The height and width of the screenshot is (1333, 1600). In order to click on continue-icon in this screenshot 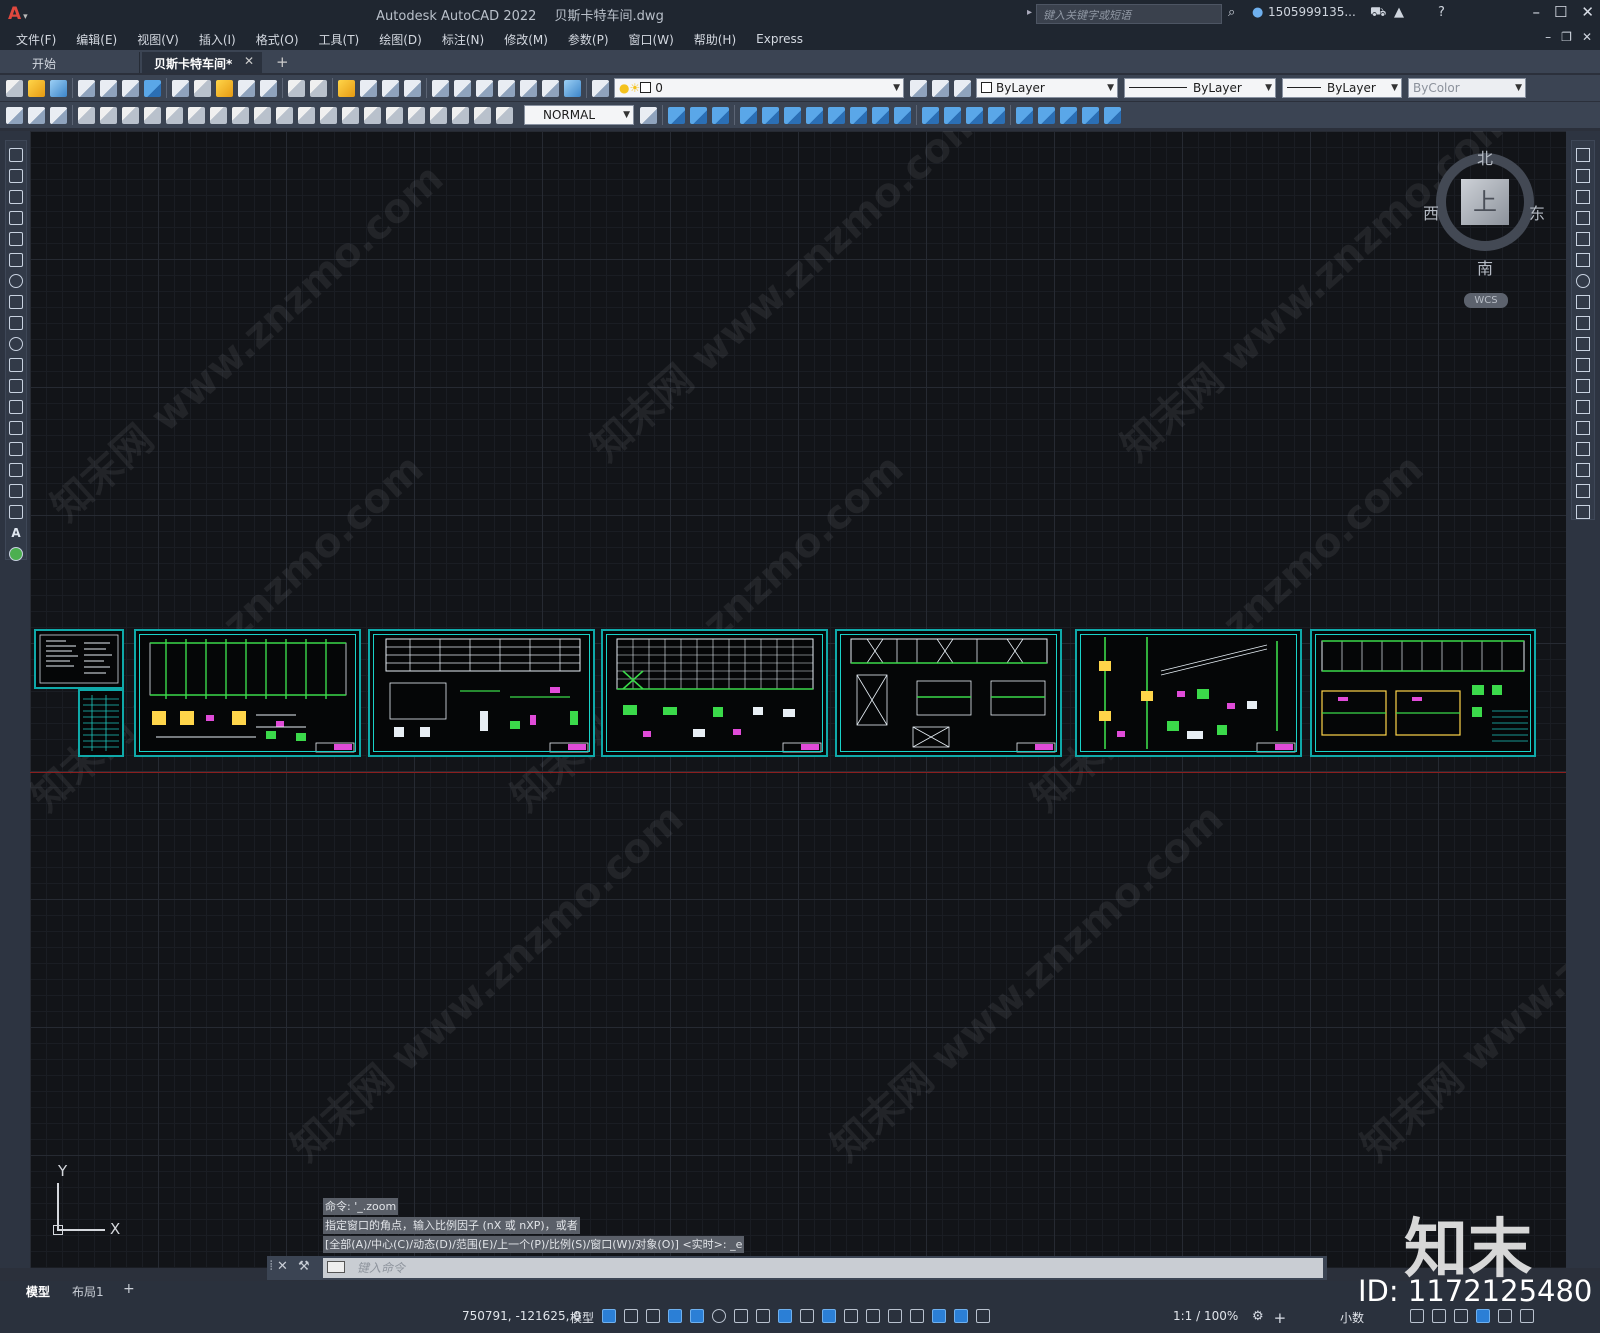, I will do `click(306, 115)`.